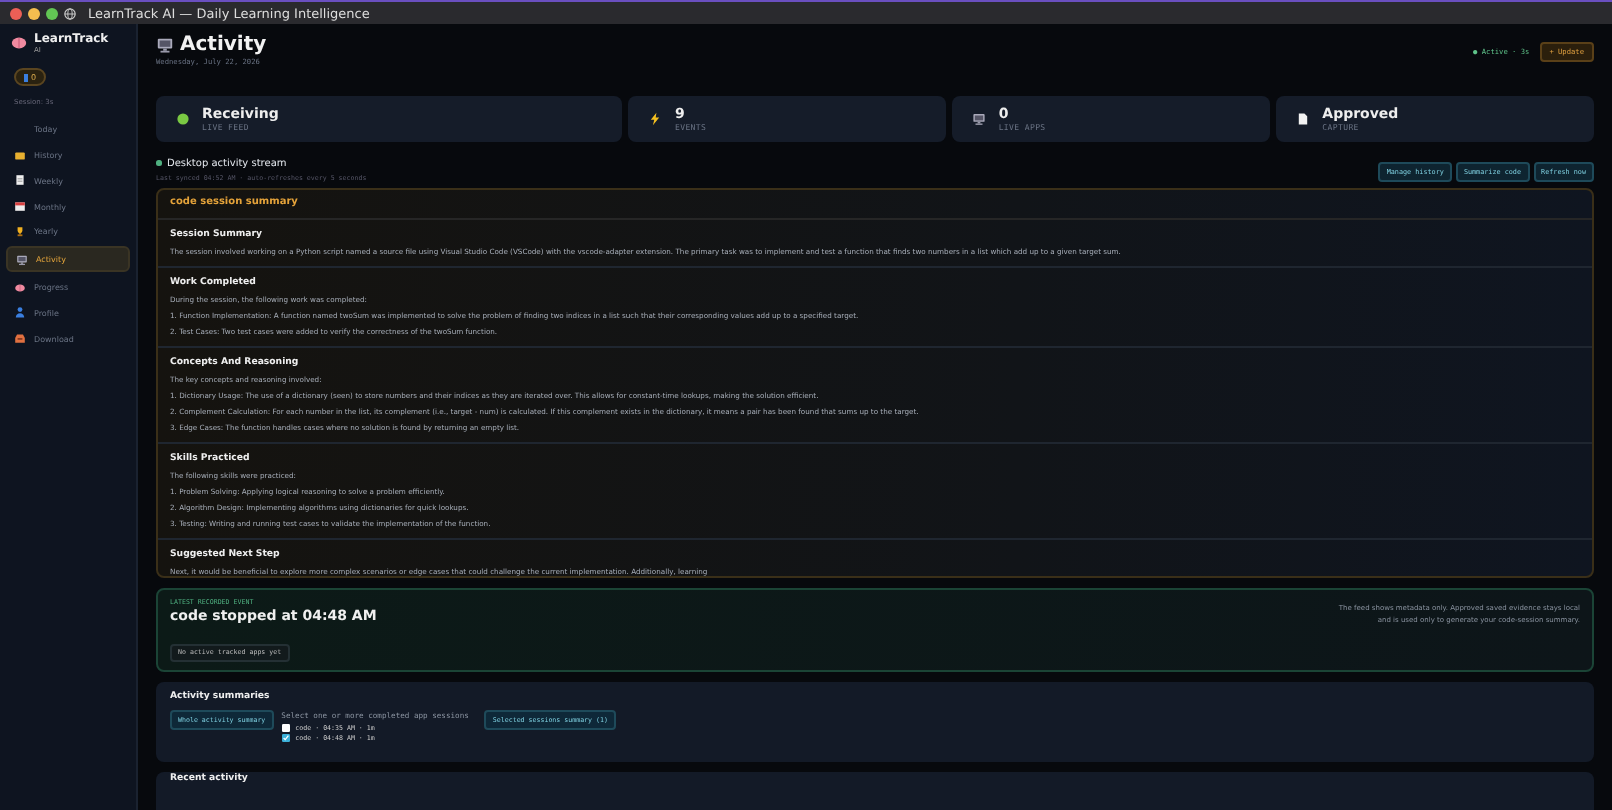  Describe the element at coordinates (655, 119) in the screenshot. I see `lightning-icon` at that location.